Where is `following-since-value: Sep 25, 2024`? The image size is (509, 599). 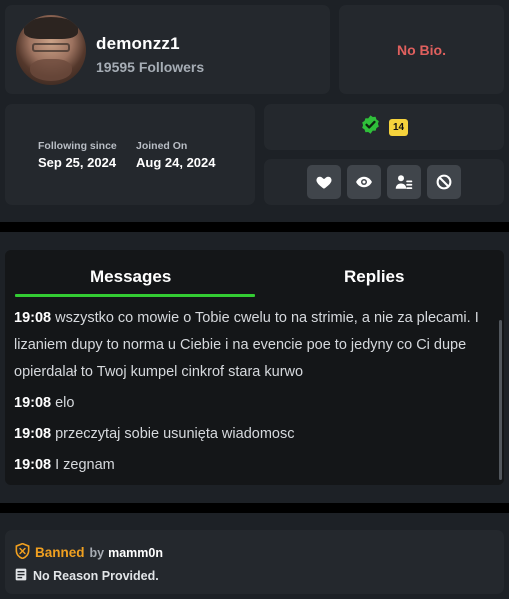 following-since-value: Sep 25, 2024 is located at coordinates (77, 162).